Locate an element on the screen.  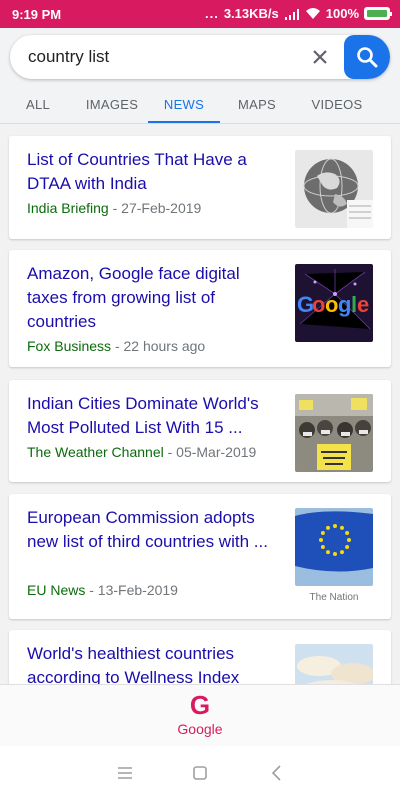
battery-percent: 100% is located at coordinates (342, 13).